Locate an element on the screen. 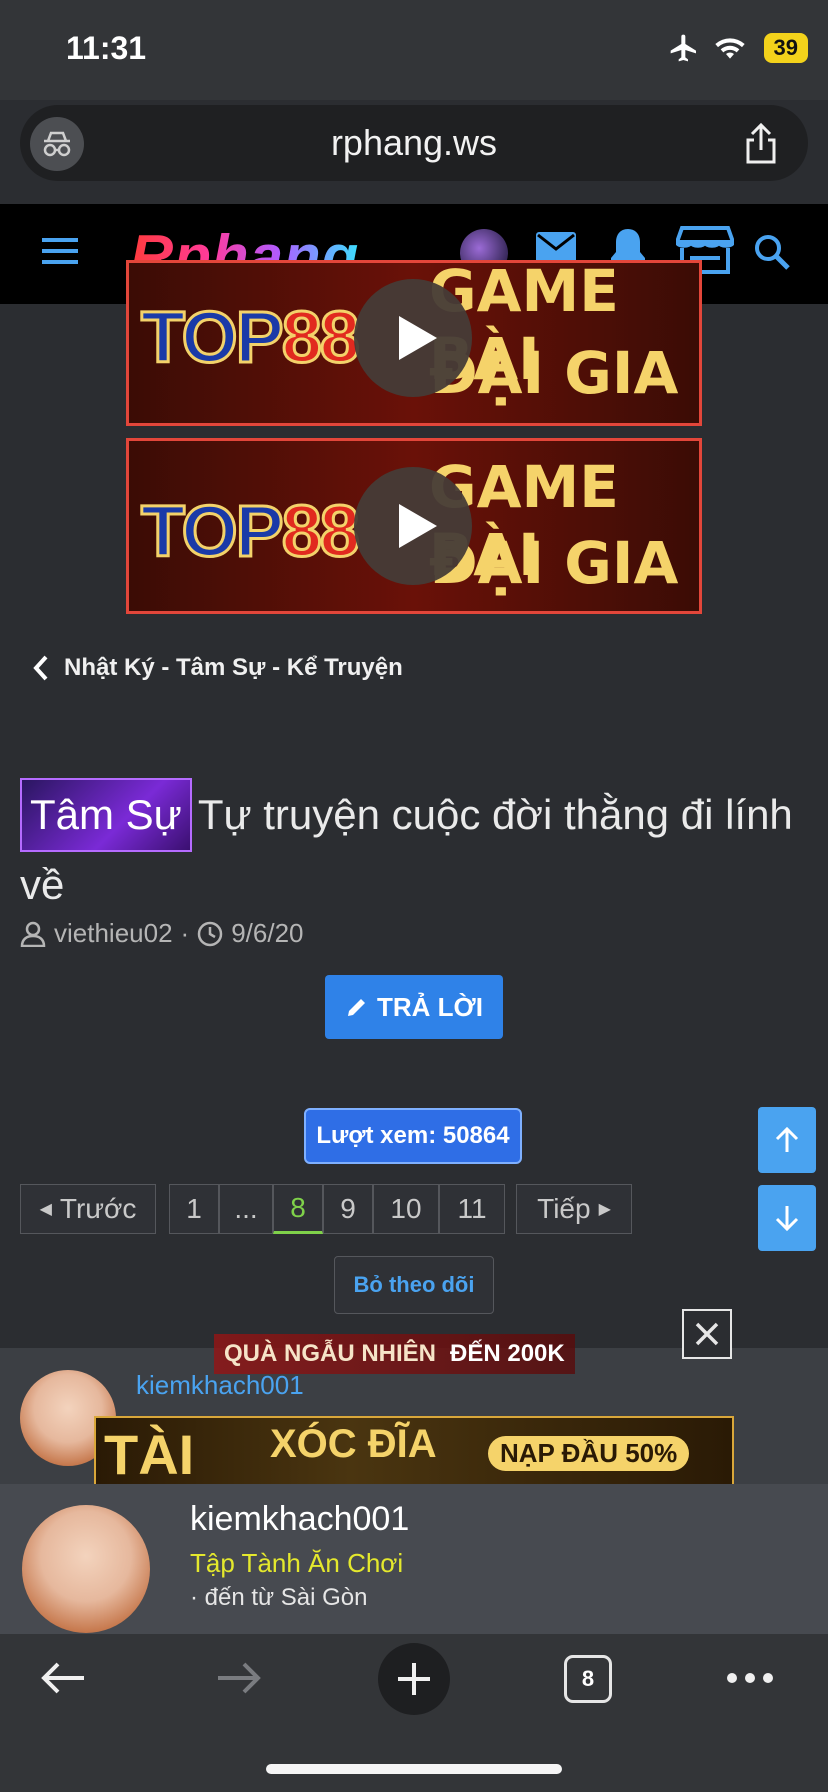 This screenshot has height=1792, width=828. user-card-location: · đến từ Sài Gòn is located at coordinates (279, 1597).